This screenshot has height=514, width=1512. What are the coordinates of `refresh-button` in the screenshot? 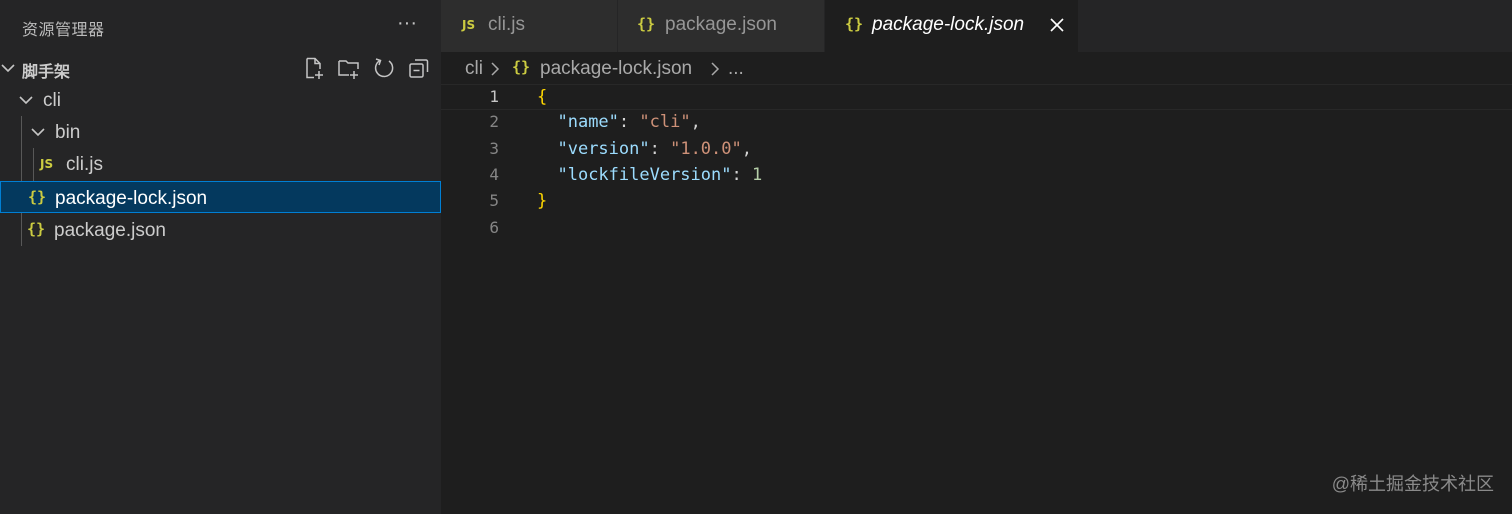 It's located at (385, 69).